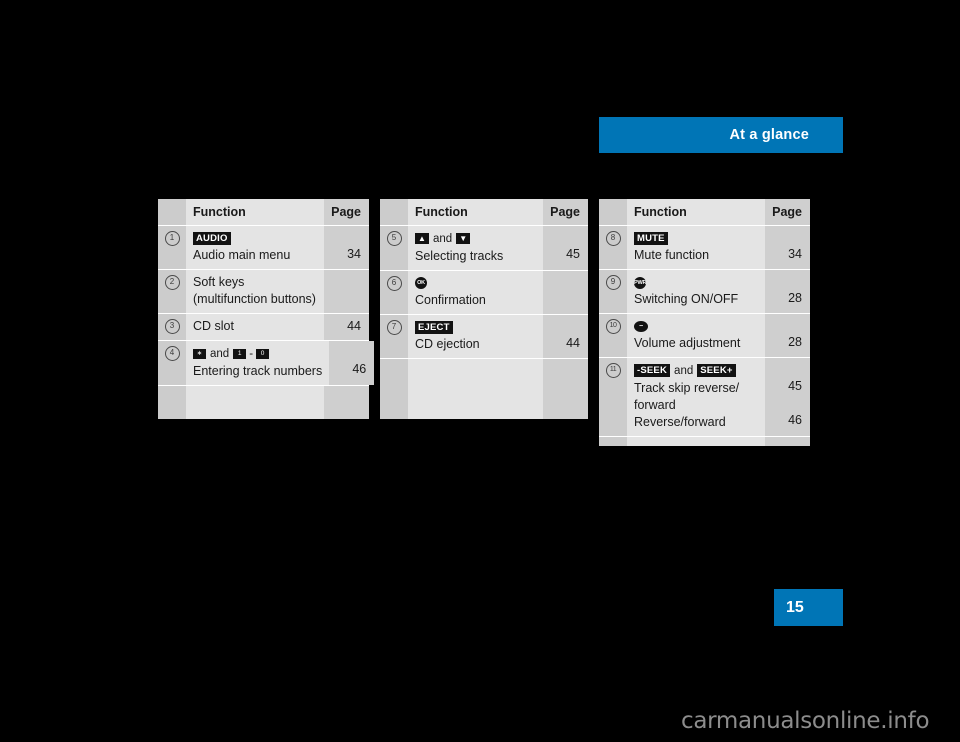  What do you see at coordinates (352, 363) in the screenshot?
I see `row-page-cell: 46` at bounding box center [352, 363].